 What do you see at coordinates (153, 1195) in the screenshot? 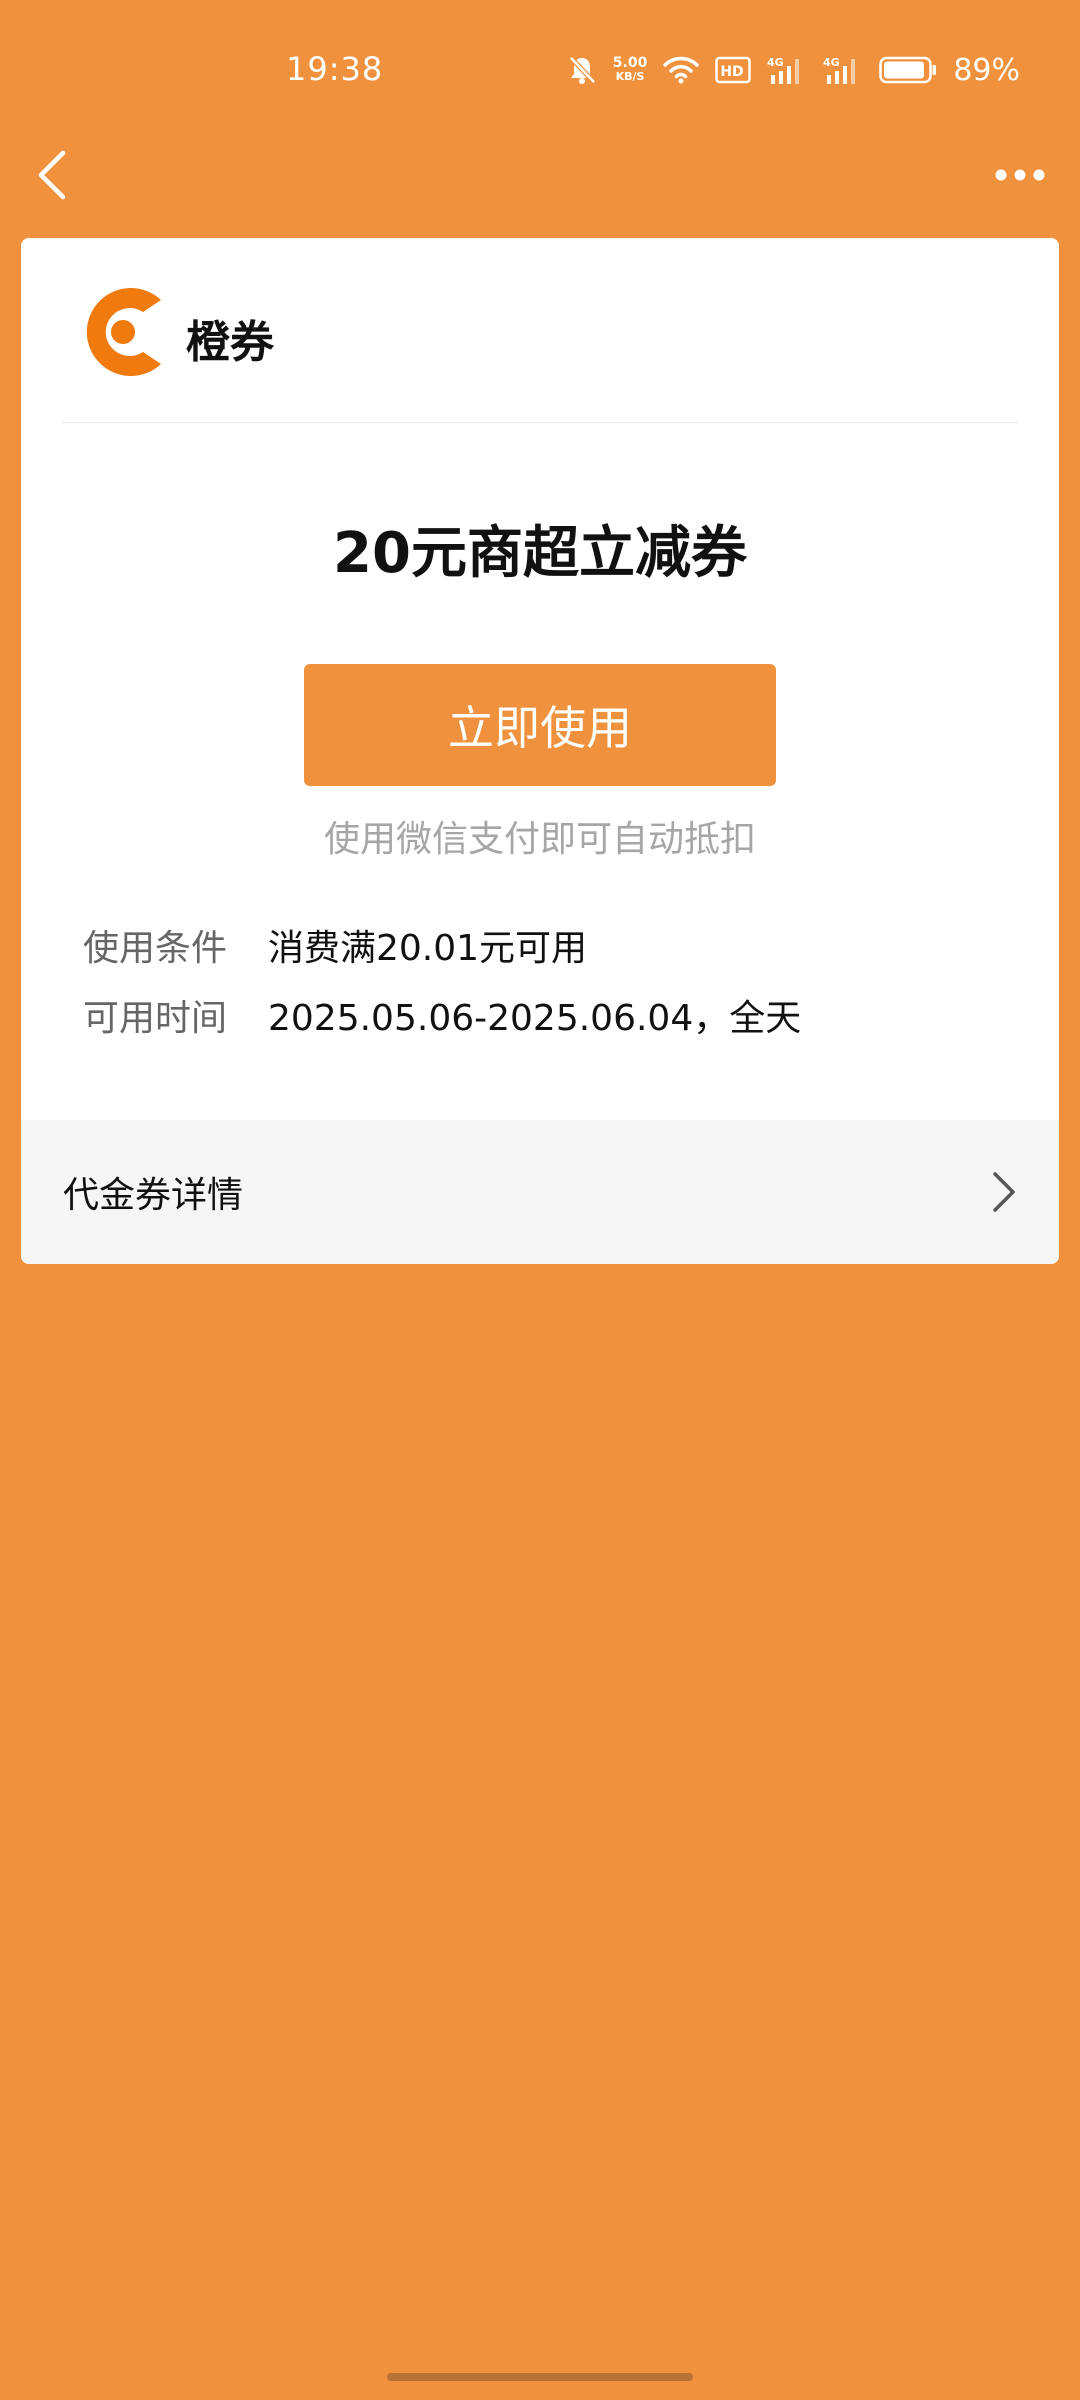
I see `coupon-details-label: 代金券详情` at bounding box center [153, 1195].